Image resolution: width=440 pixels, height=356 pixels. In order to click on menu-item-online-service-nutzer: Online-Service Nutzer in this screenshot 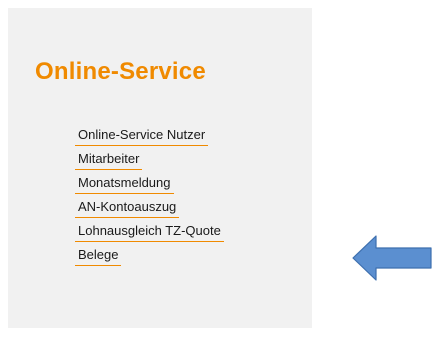, I will do `click(149, 137)`.